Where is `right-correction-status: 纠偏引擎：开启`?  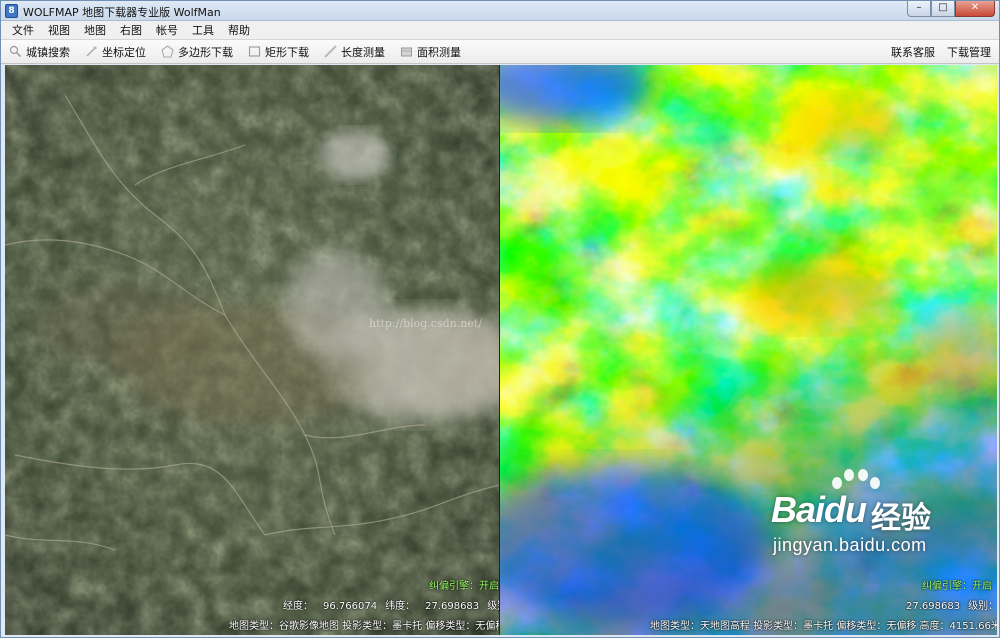 right-correction-status: 纠偏引擎：开启 is located at coordinates (957, 586).